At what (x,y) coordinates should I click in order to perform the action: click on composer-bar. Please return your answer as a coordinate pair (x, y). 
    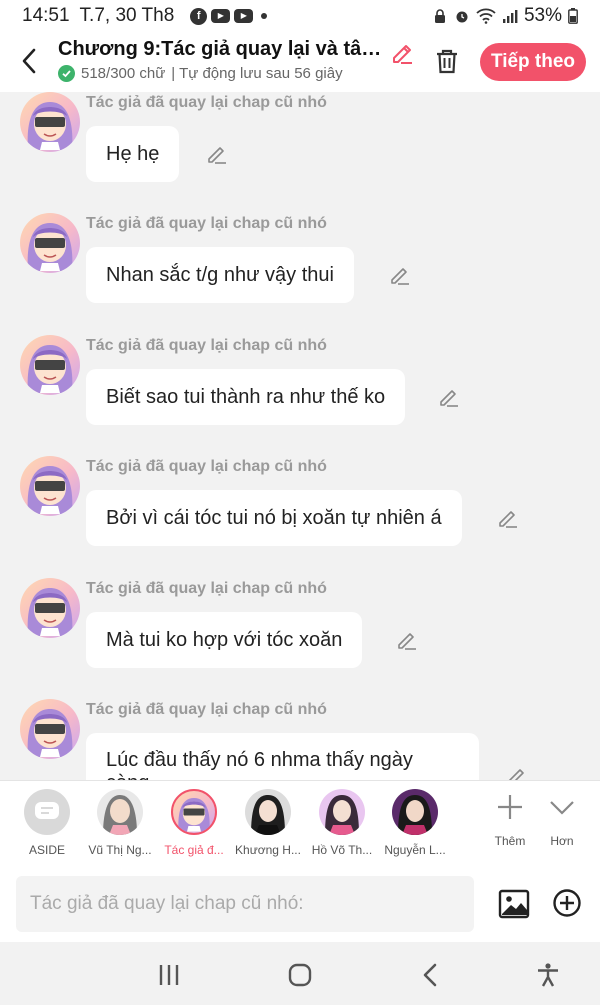
    Looking at the image, I should click on (300, 904).